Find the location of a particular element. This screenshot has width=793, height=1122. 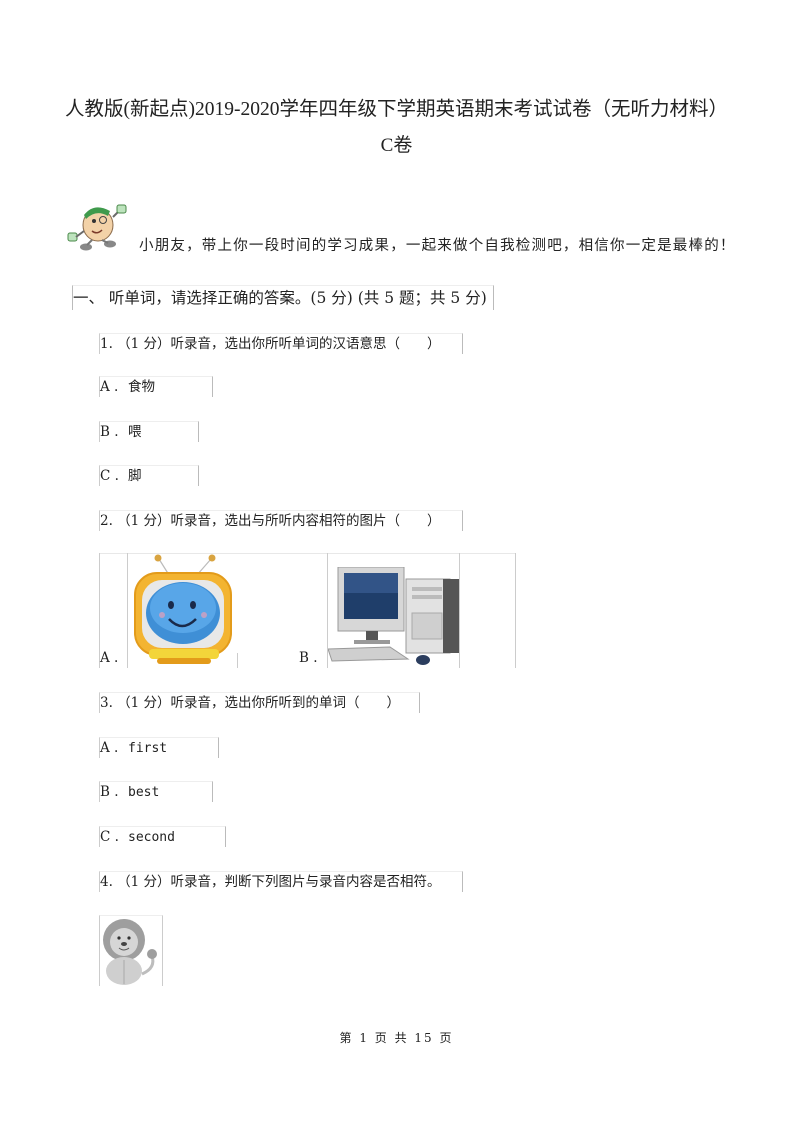

image-option-a-label: A . is located at coordinates (109, 658).